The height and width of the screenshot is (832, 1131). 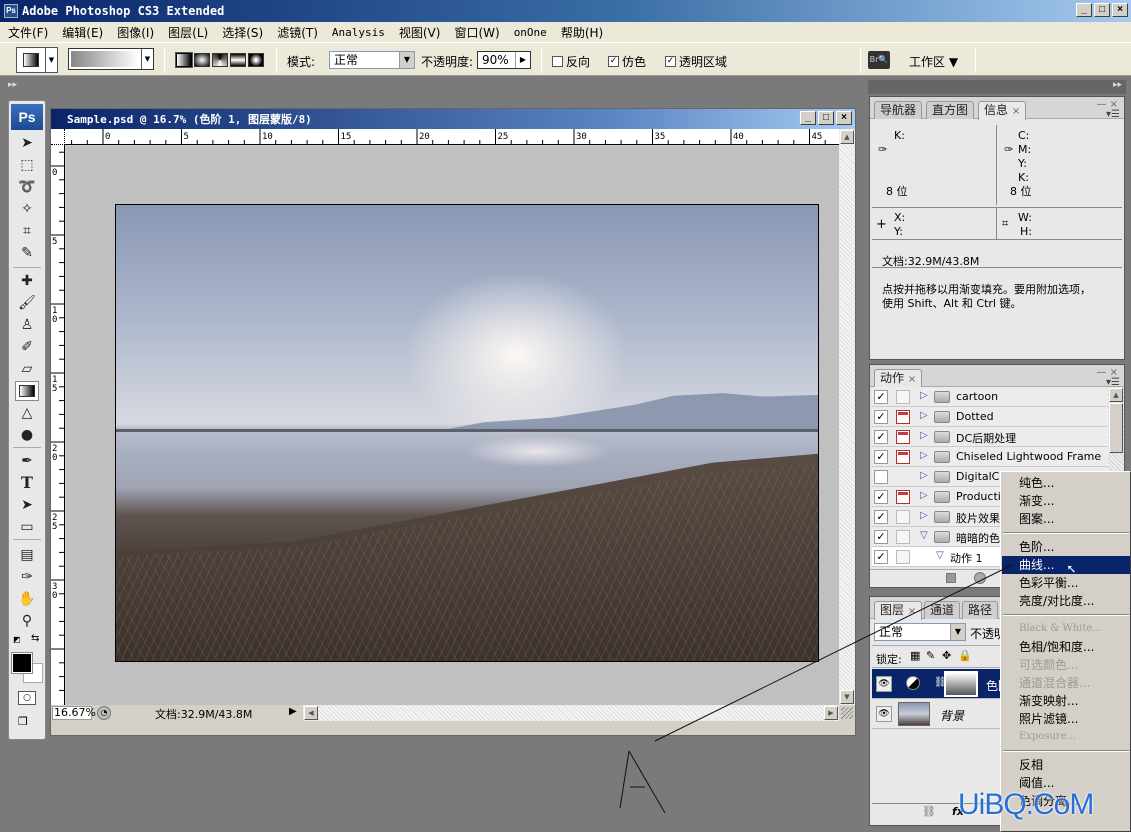 I want to click on menu-file: 文件(F), so click(x=28, y=32).